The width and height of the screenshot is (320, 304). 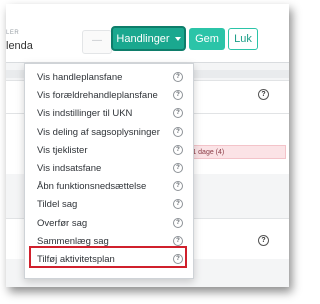 I want to click on menu-item-label: Vis forældrehandleplansfane, so click(x=97, y=95).